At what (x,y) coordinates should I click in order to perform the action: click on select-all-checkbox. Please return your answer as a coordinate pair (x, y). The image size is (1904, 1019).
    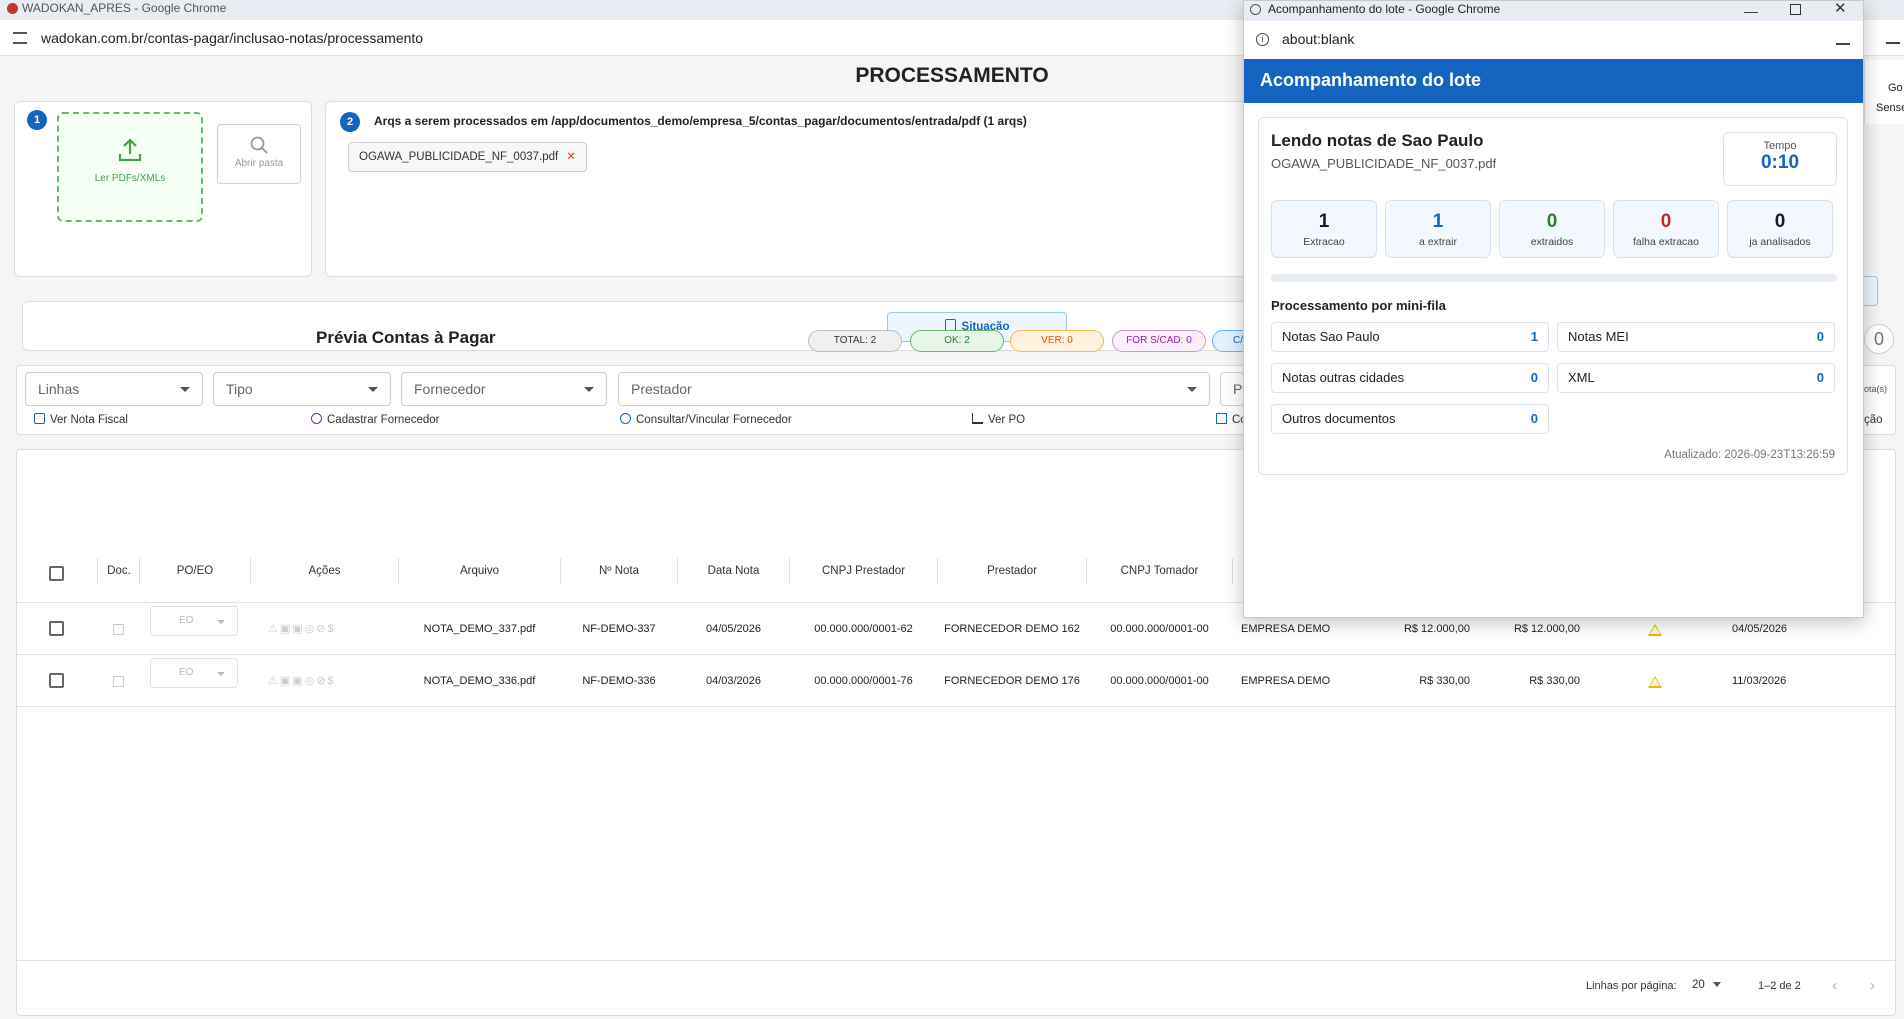
    Looking at the image, I should click on (56, 573).